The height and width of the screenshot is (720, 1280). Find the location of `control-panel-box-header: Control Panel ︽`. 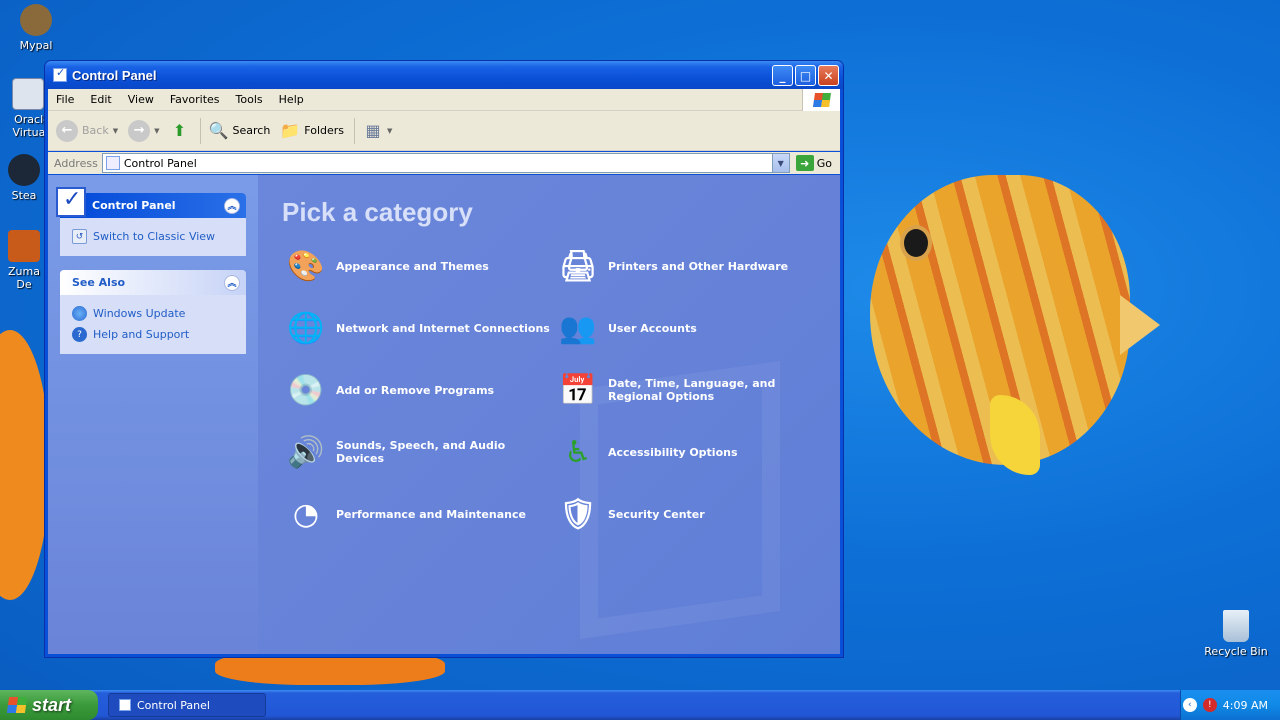

control-panel-box-header: Control Panel ︽ is located at coordinates (151, 202).